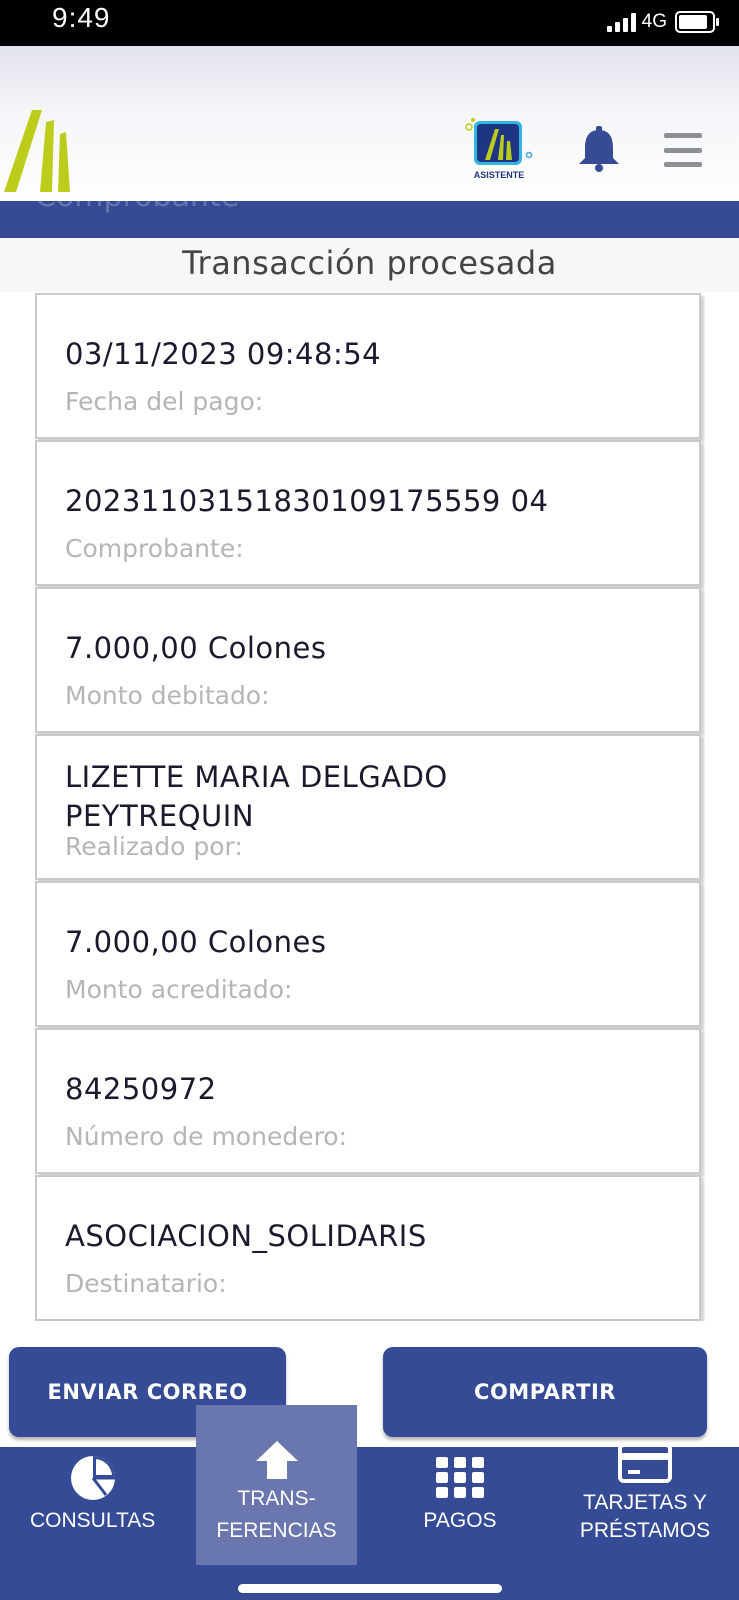  I want to click on status-bar: 9:49 4G, so click(369, 23).